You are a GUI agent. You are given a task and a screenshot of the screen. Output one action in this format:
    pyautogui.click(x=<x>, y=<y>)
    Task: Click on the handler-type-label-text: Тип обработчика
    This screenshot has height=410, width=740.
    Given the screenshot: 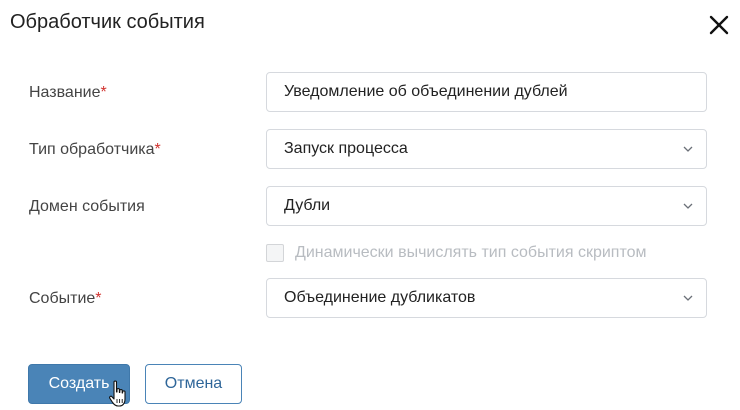 What is the action you would take?
    pyautogui.click(x=92, y=149)
    